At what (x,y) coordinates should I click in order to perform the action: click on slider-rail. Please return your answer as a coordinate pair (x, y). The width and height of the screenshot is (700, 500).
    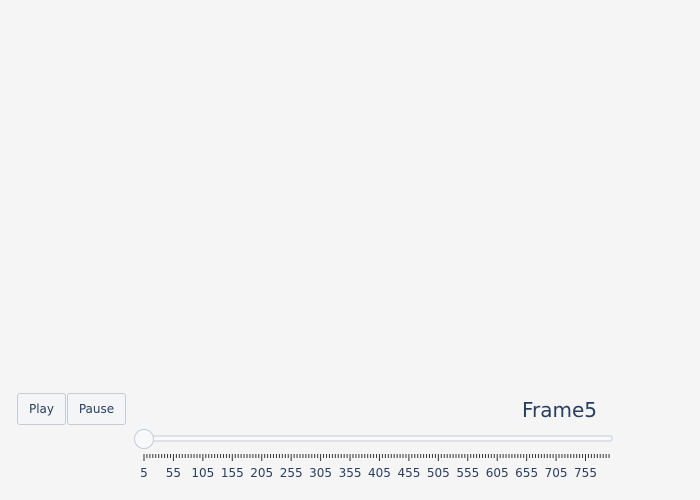
    Looking at the image, I should click on (378, 438).